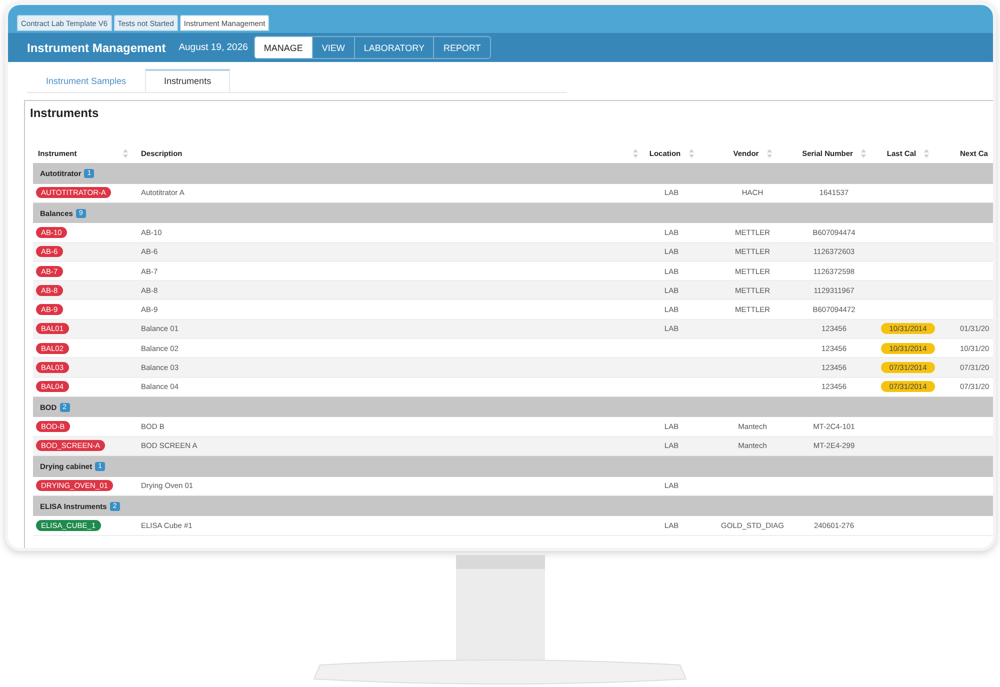 The width and height of the screenshot is (1000, 687). What do you see at coordinates (96, 47) in the screenshot?
I see `app-title: Instrument Management` at bounding box center [96, 47].